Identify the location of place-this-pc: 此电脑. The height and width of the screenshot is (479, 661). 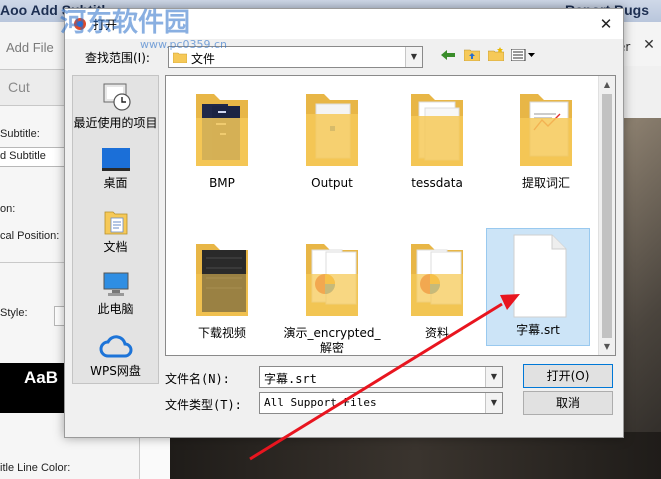
(115, 294).